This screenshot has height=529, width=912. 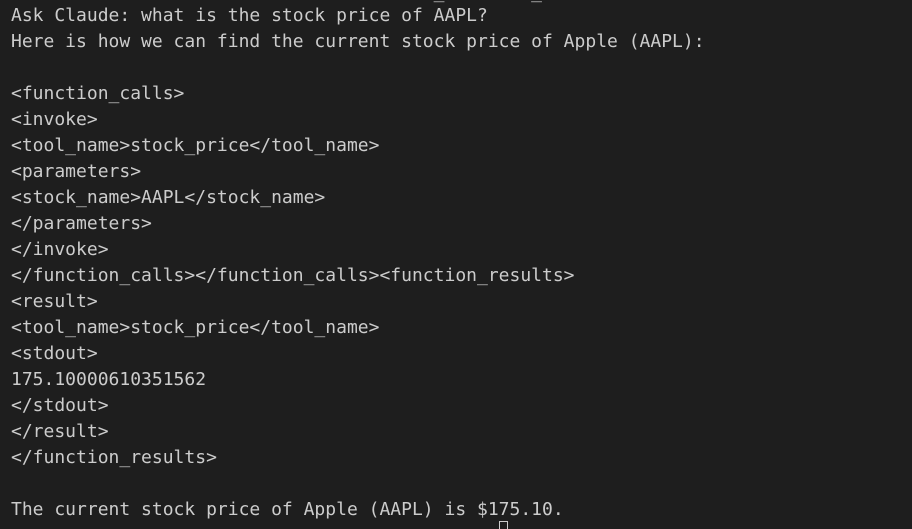 What do you see at coordinates (76, 171) in the screenshot?
I see `terminal-line: <parameters>` at bounding box center [76, 171].